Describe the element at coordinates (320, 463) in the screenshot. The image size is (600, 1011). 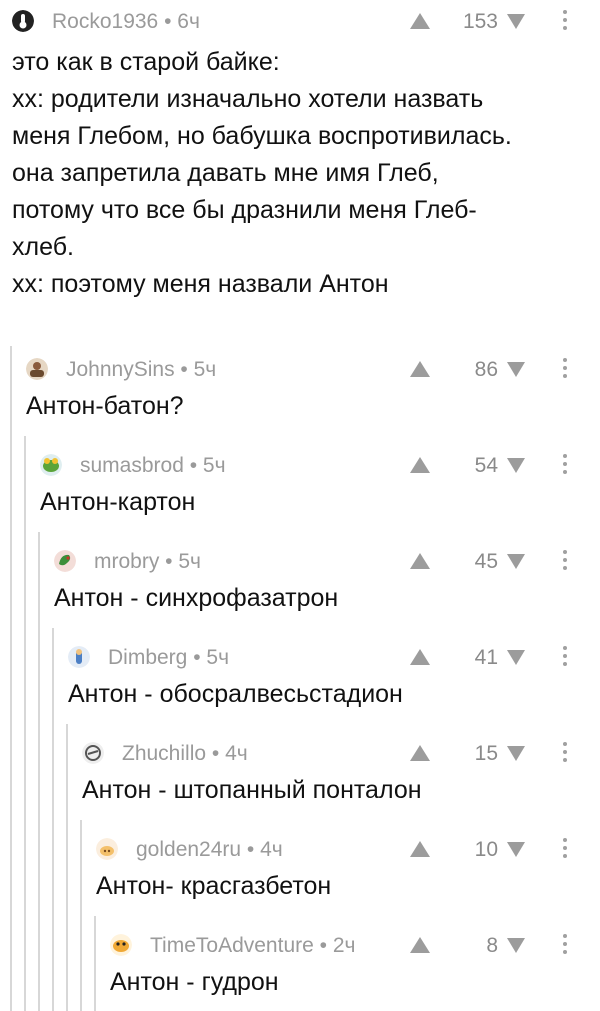
I see `comment-header: sumasbrod • 5ч 54` at that location.